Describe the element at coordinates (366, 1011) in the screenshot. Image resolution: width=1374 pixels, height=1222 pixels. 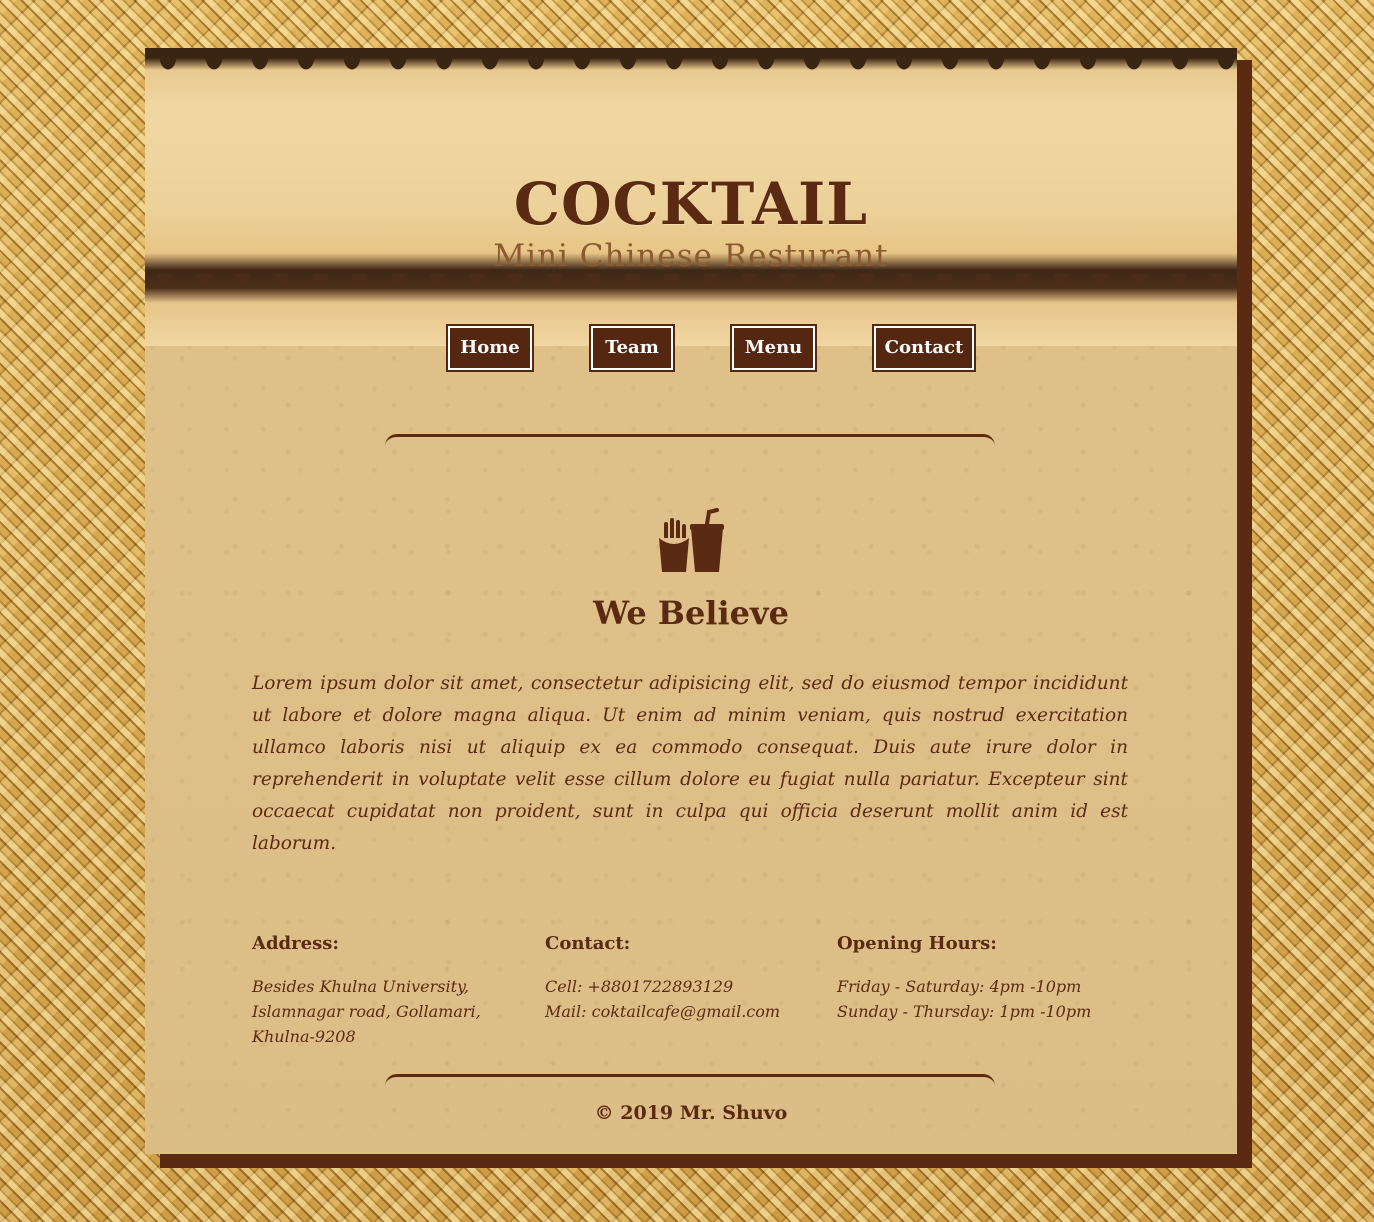
I see `address-line: Islamnagar road, Gollamari,` at that location.